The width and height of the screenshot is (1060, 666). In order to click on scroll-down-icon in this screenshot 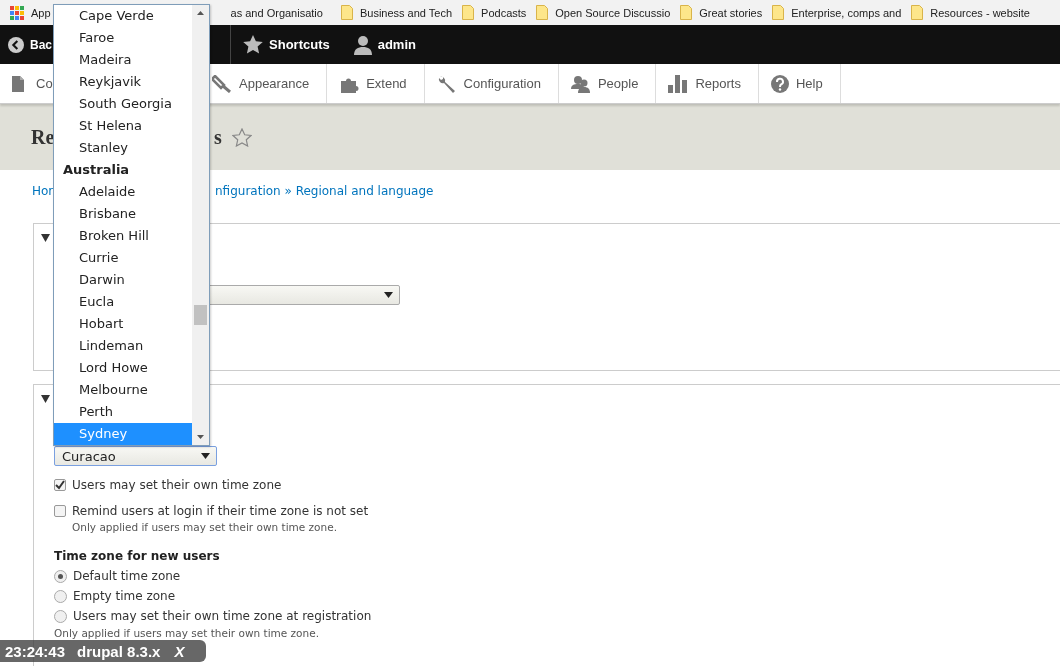, I will do `click(200, 437)`.